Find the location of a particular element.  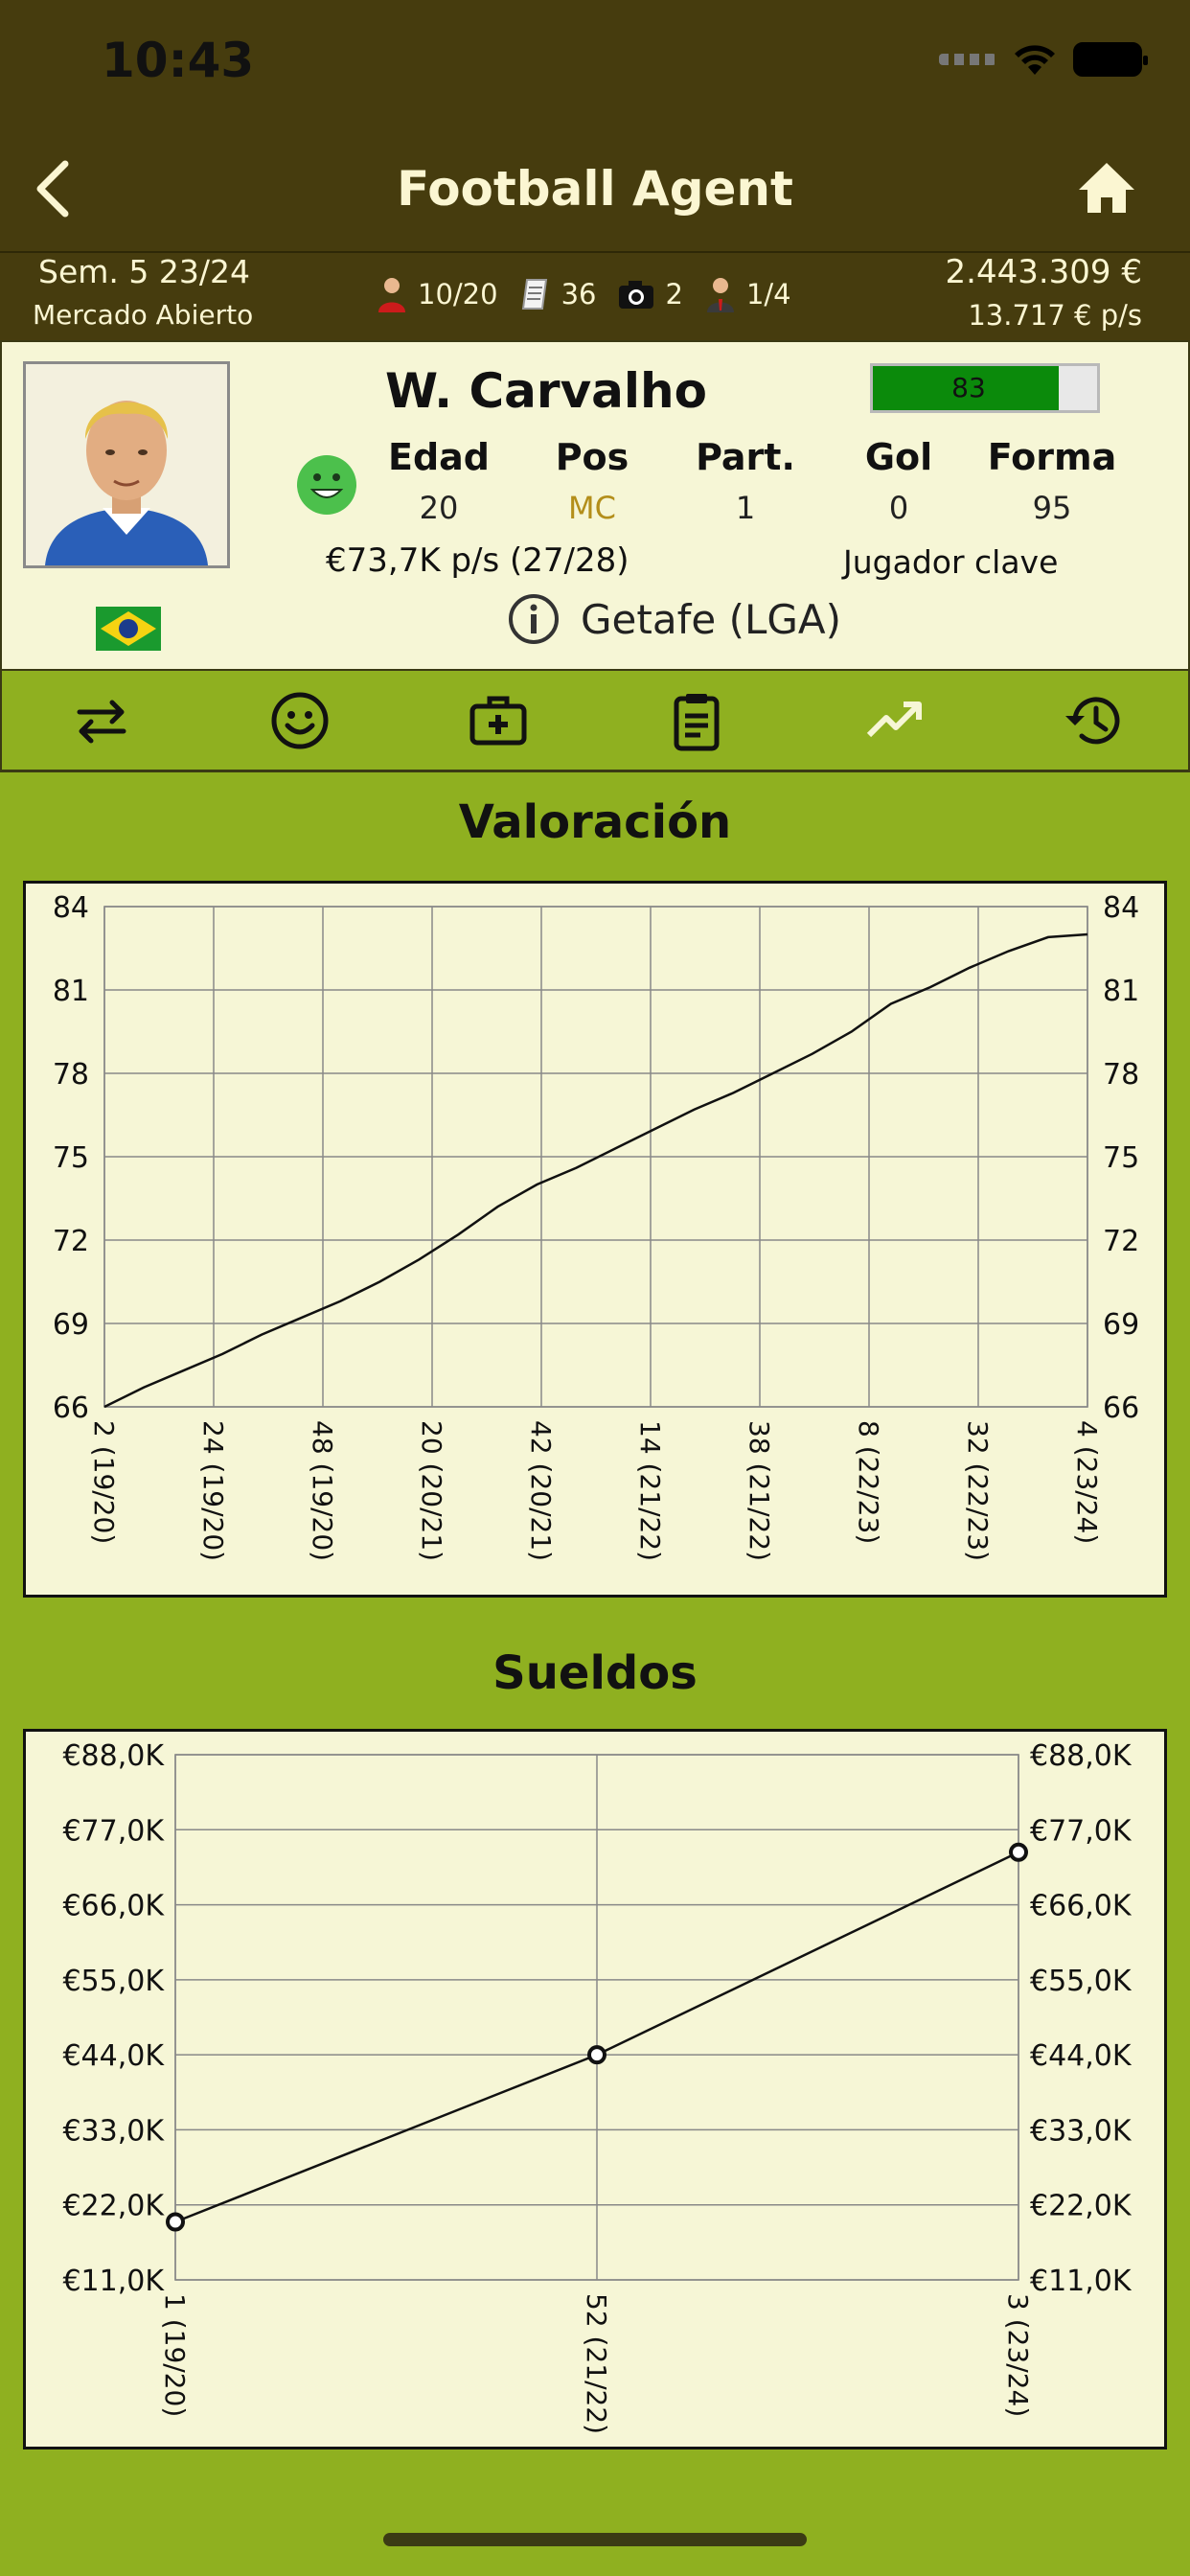

stat-matches: Part. 1 is located at coordinates (746, 481).